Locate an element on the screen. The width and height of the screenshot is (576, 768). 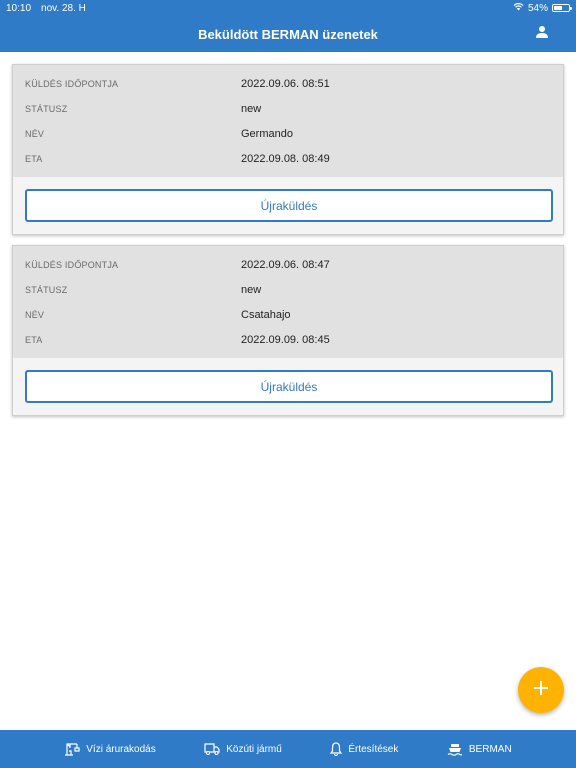
field-row-send-time: KÜLDÉS IDŐPONTJA 2022.09.06. 08:51 is located at coordinates (288, 83).